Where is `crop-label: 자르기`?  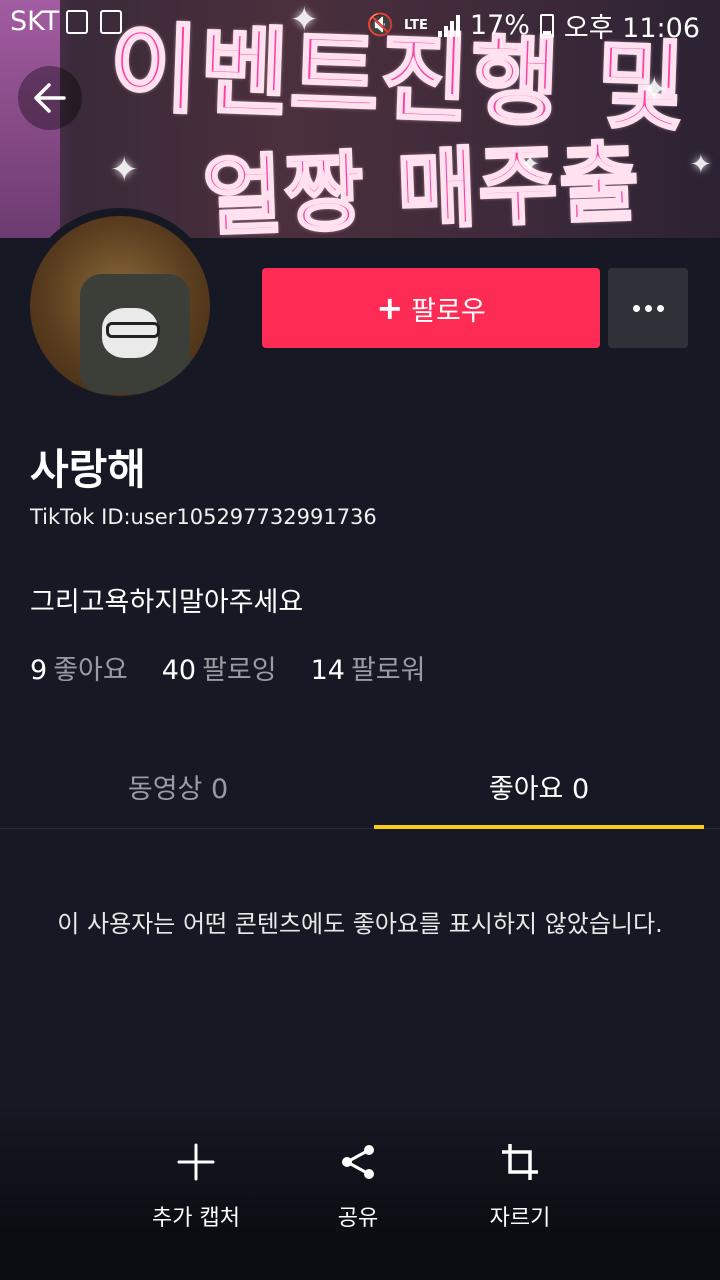
crop-label: 자르기 is located at coordinates (520, 1218).